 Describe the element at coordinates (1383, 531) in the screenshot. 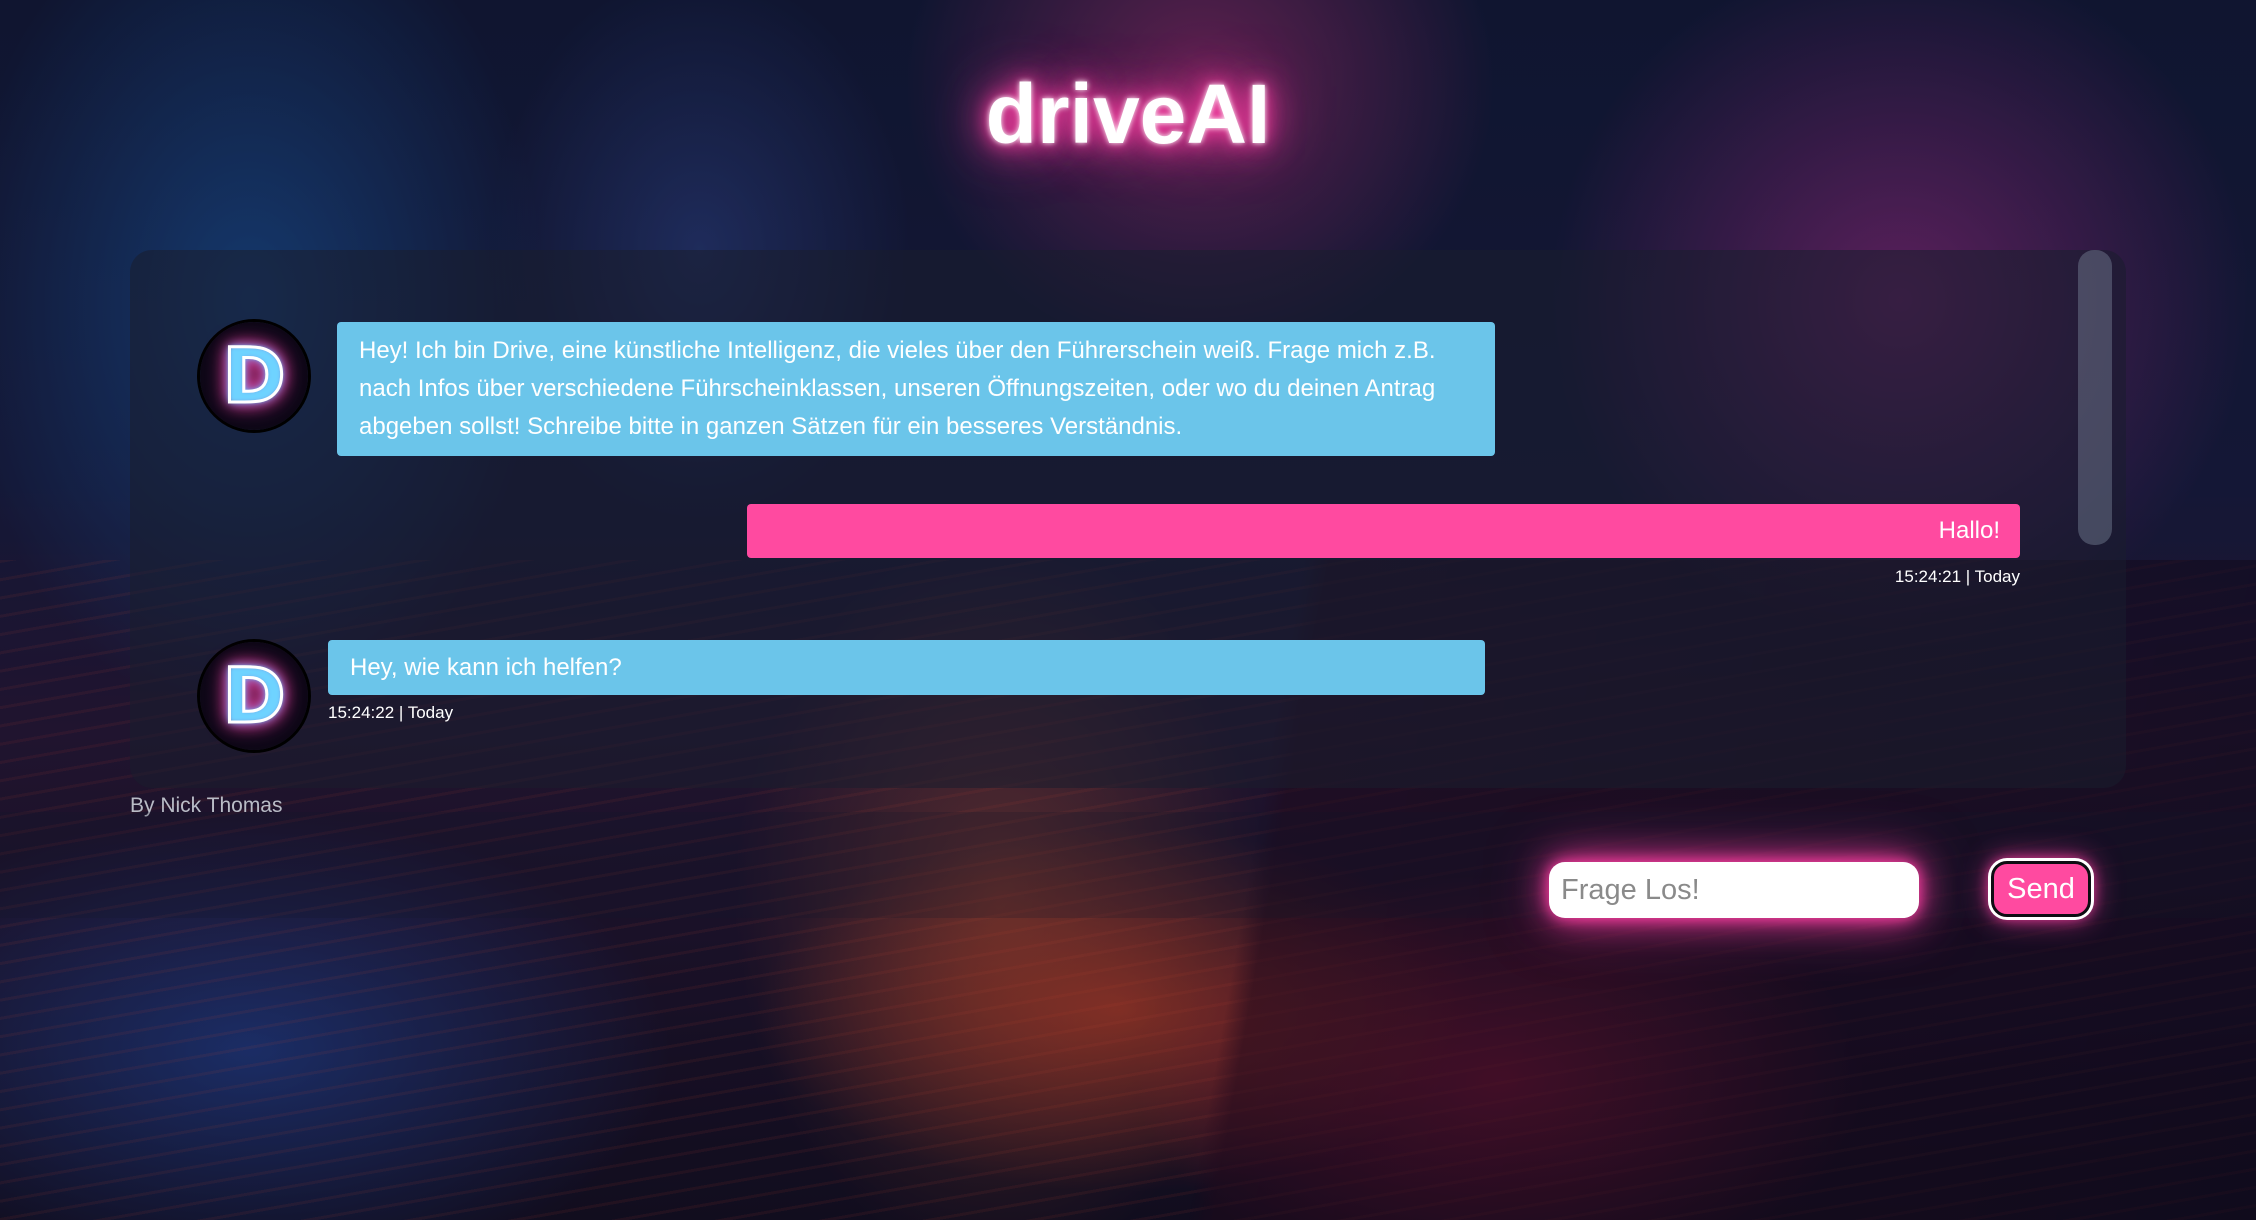

I see `user-message-bubble: Hallo!` at that location.